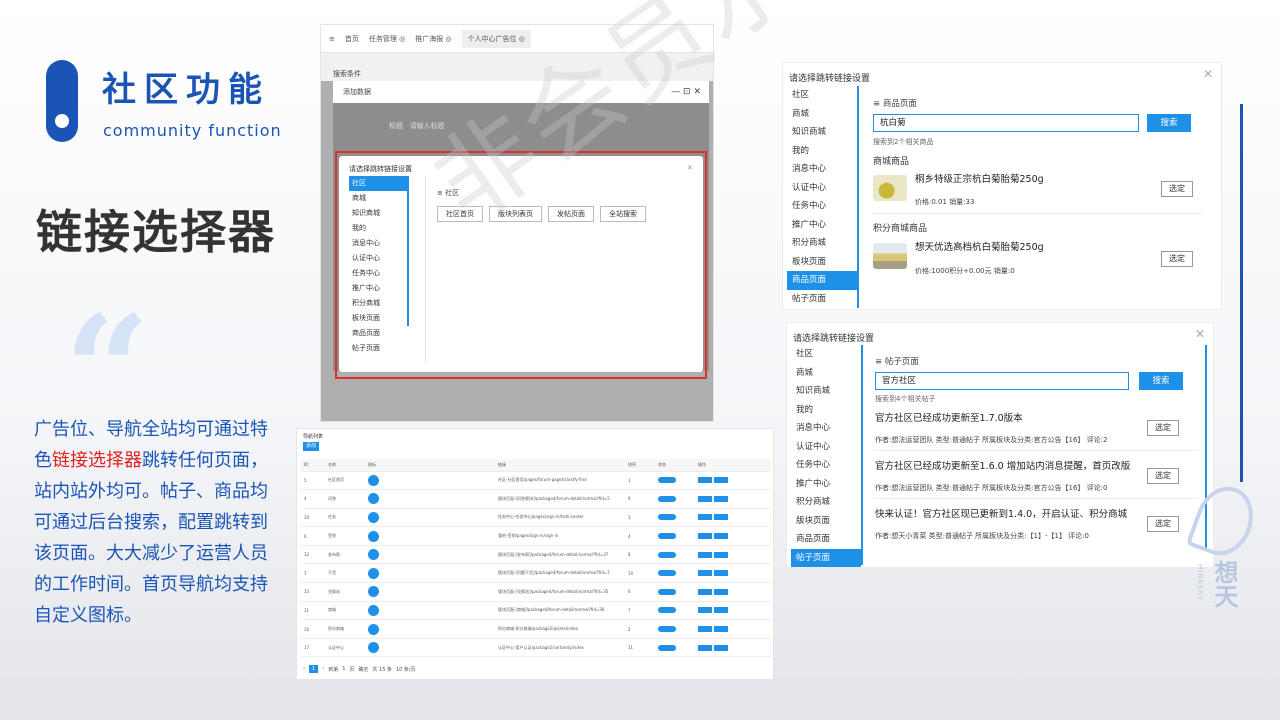 The image size is (1280, 720). I want to click on prev-page-icon: ‹, so click(304, 669).